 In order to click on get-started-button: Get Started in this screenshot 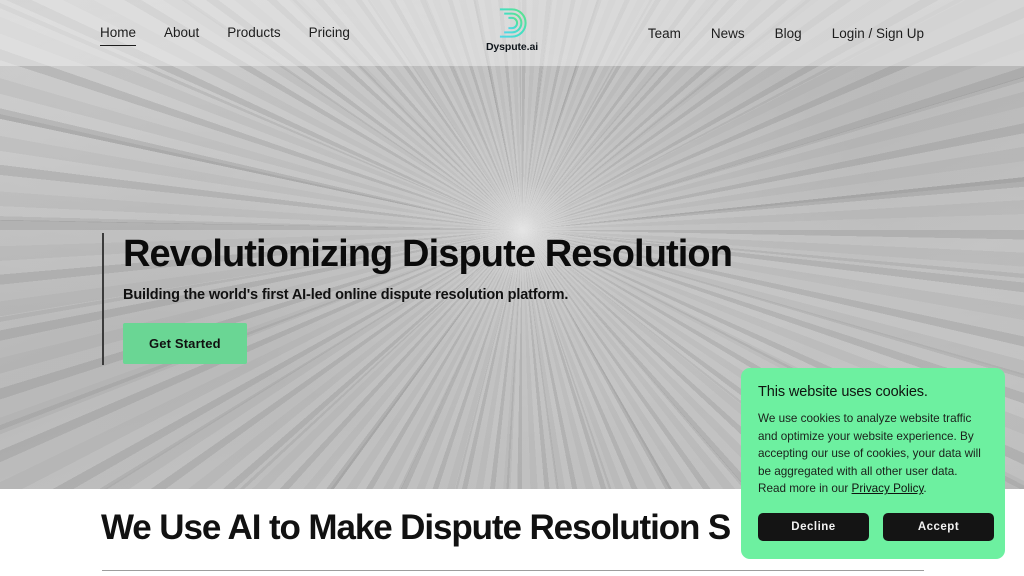, I will do `click(185, 343)`.